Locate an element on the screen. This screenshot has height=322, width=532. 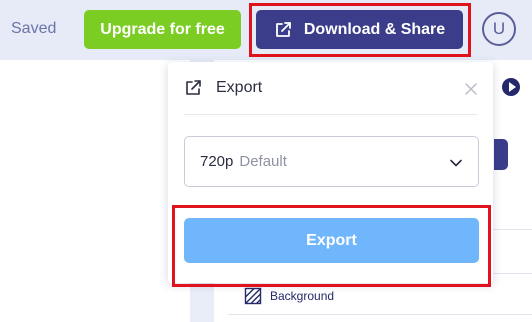
export-button: Export is located at coordinates (331, 240).